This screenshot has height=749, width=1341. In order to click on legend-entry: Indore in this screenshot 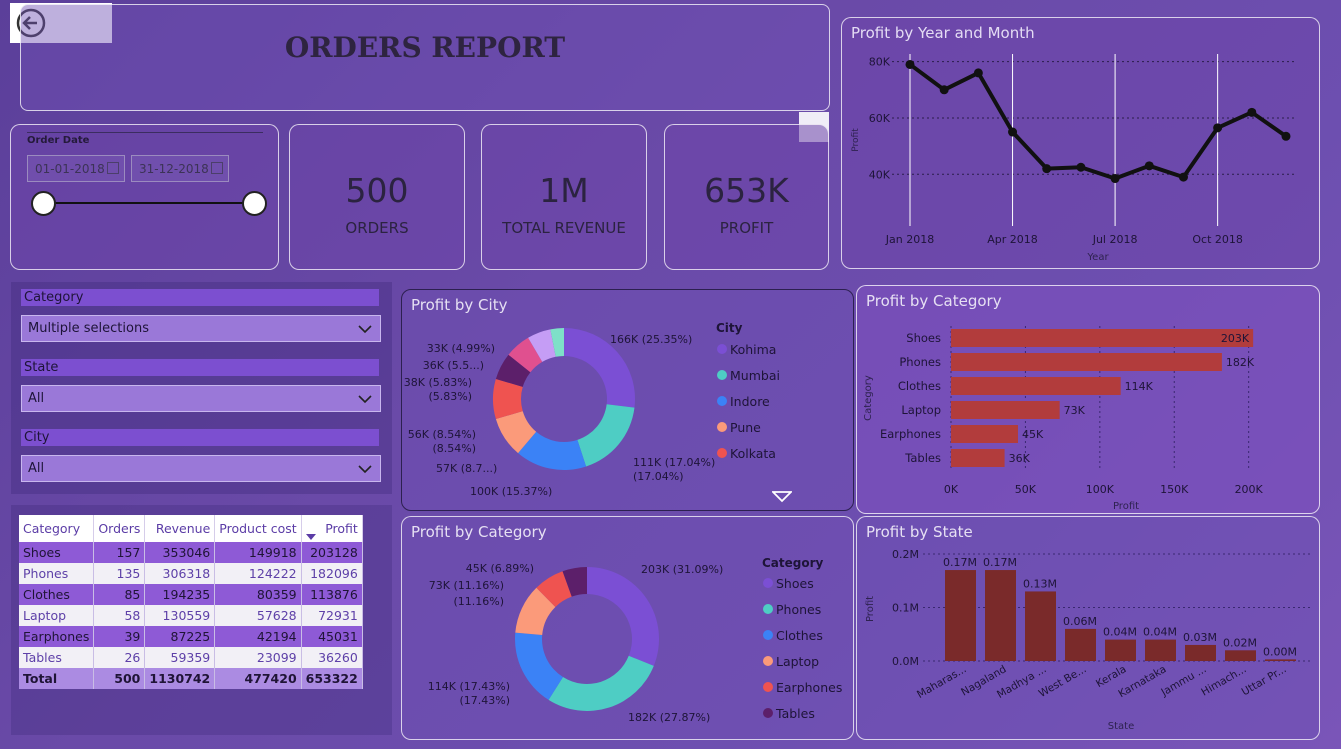, I will do `click(750, 401)`.